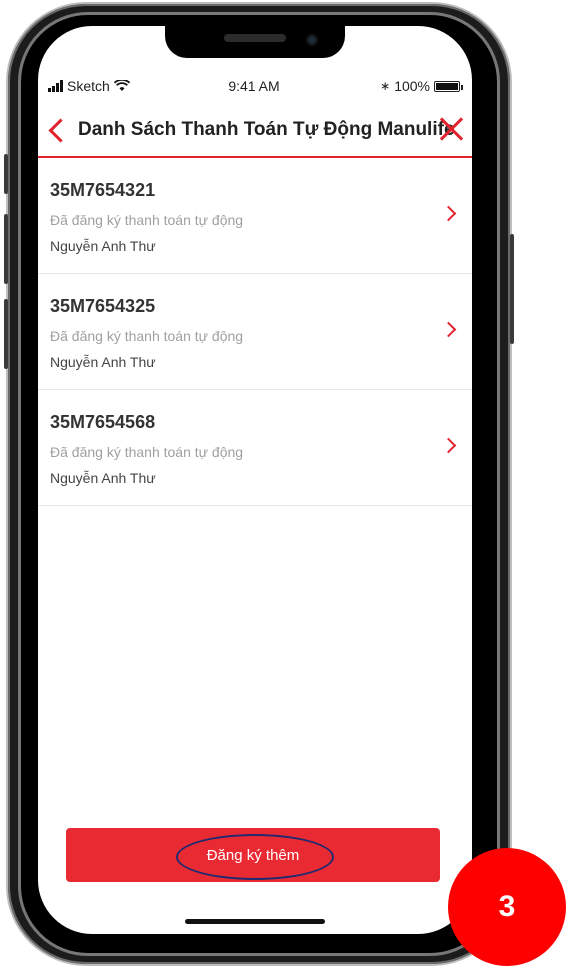  I want to click on signal-icon, so click(55, 86).